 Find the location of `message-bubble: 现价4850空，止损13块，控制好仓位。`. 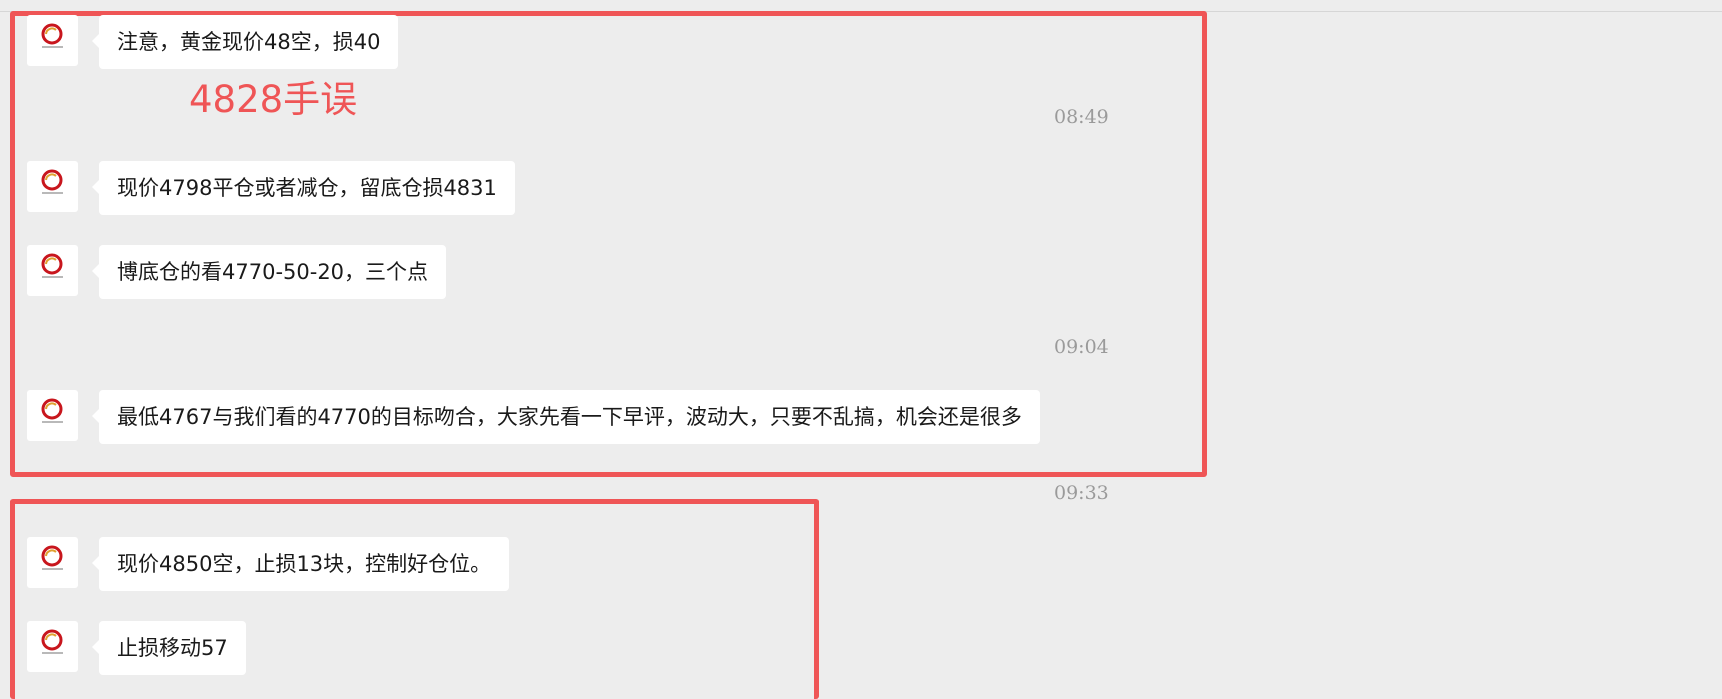

message-bubble: 现价4850空，止损13块，控制好仓位。 is located at coordinates (300, 564).